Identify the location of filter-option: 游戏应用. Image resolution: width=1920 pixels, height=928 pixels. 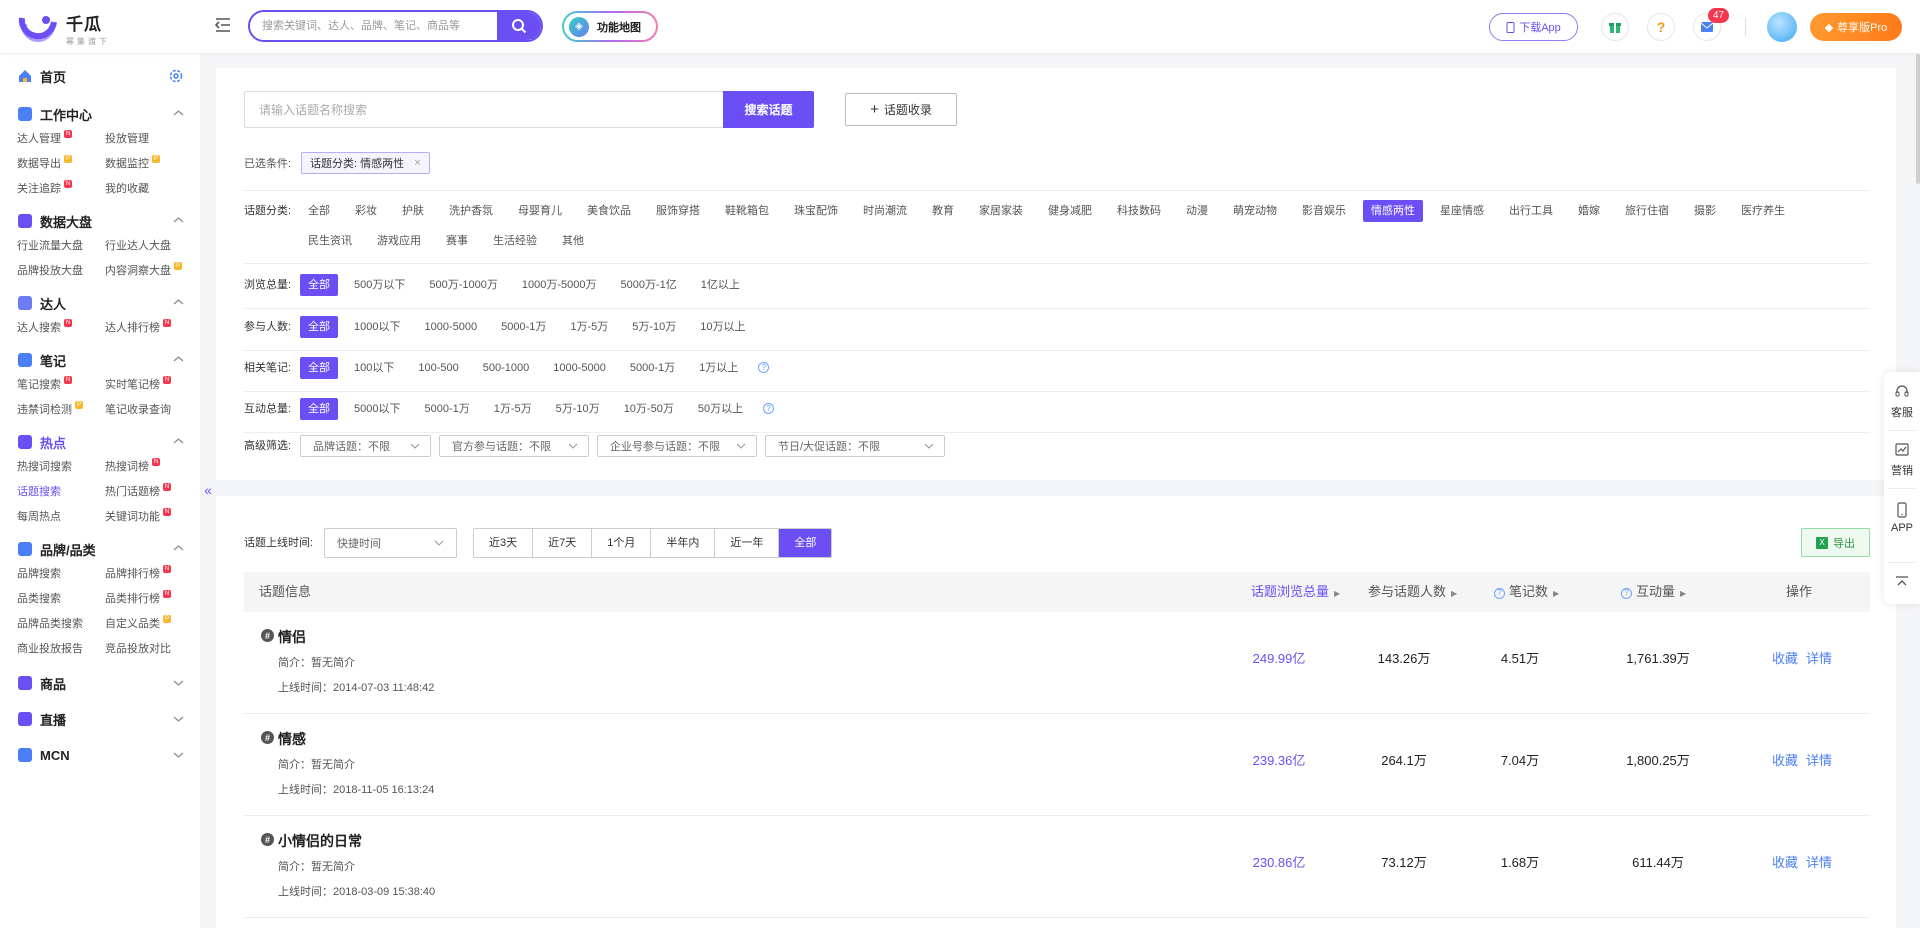
(399, 241).